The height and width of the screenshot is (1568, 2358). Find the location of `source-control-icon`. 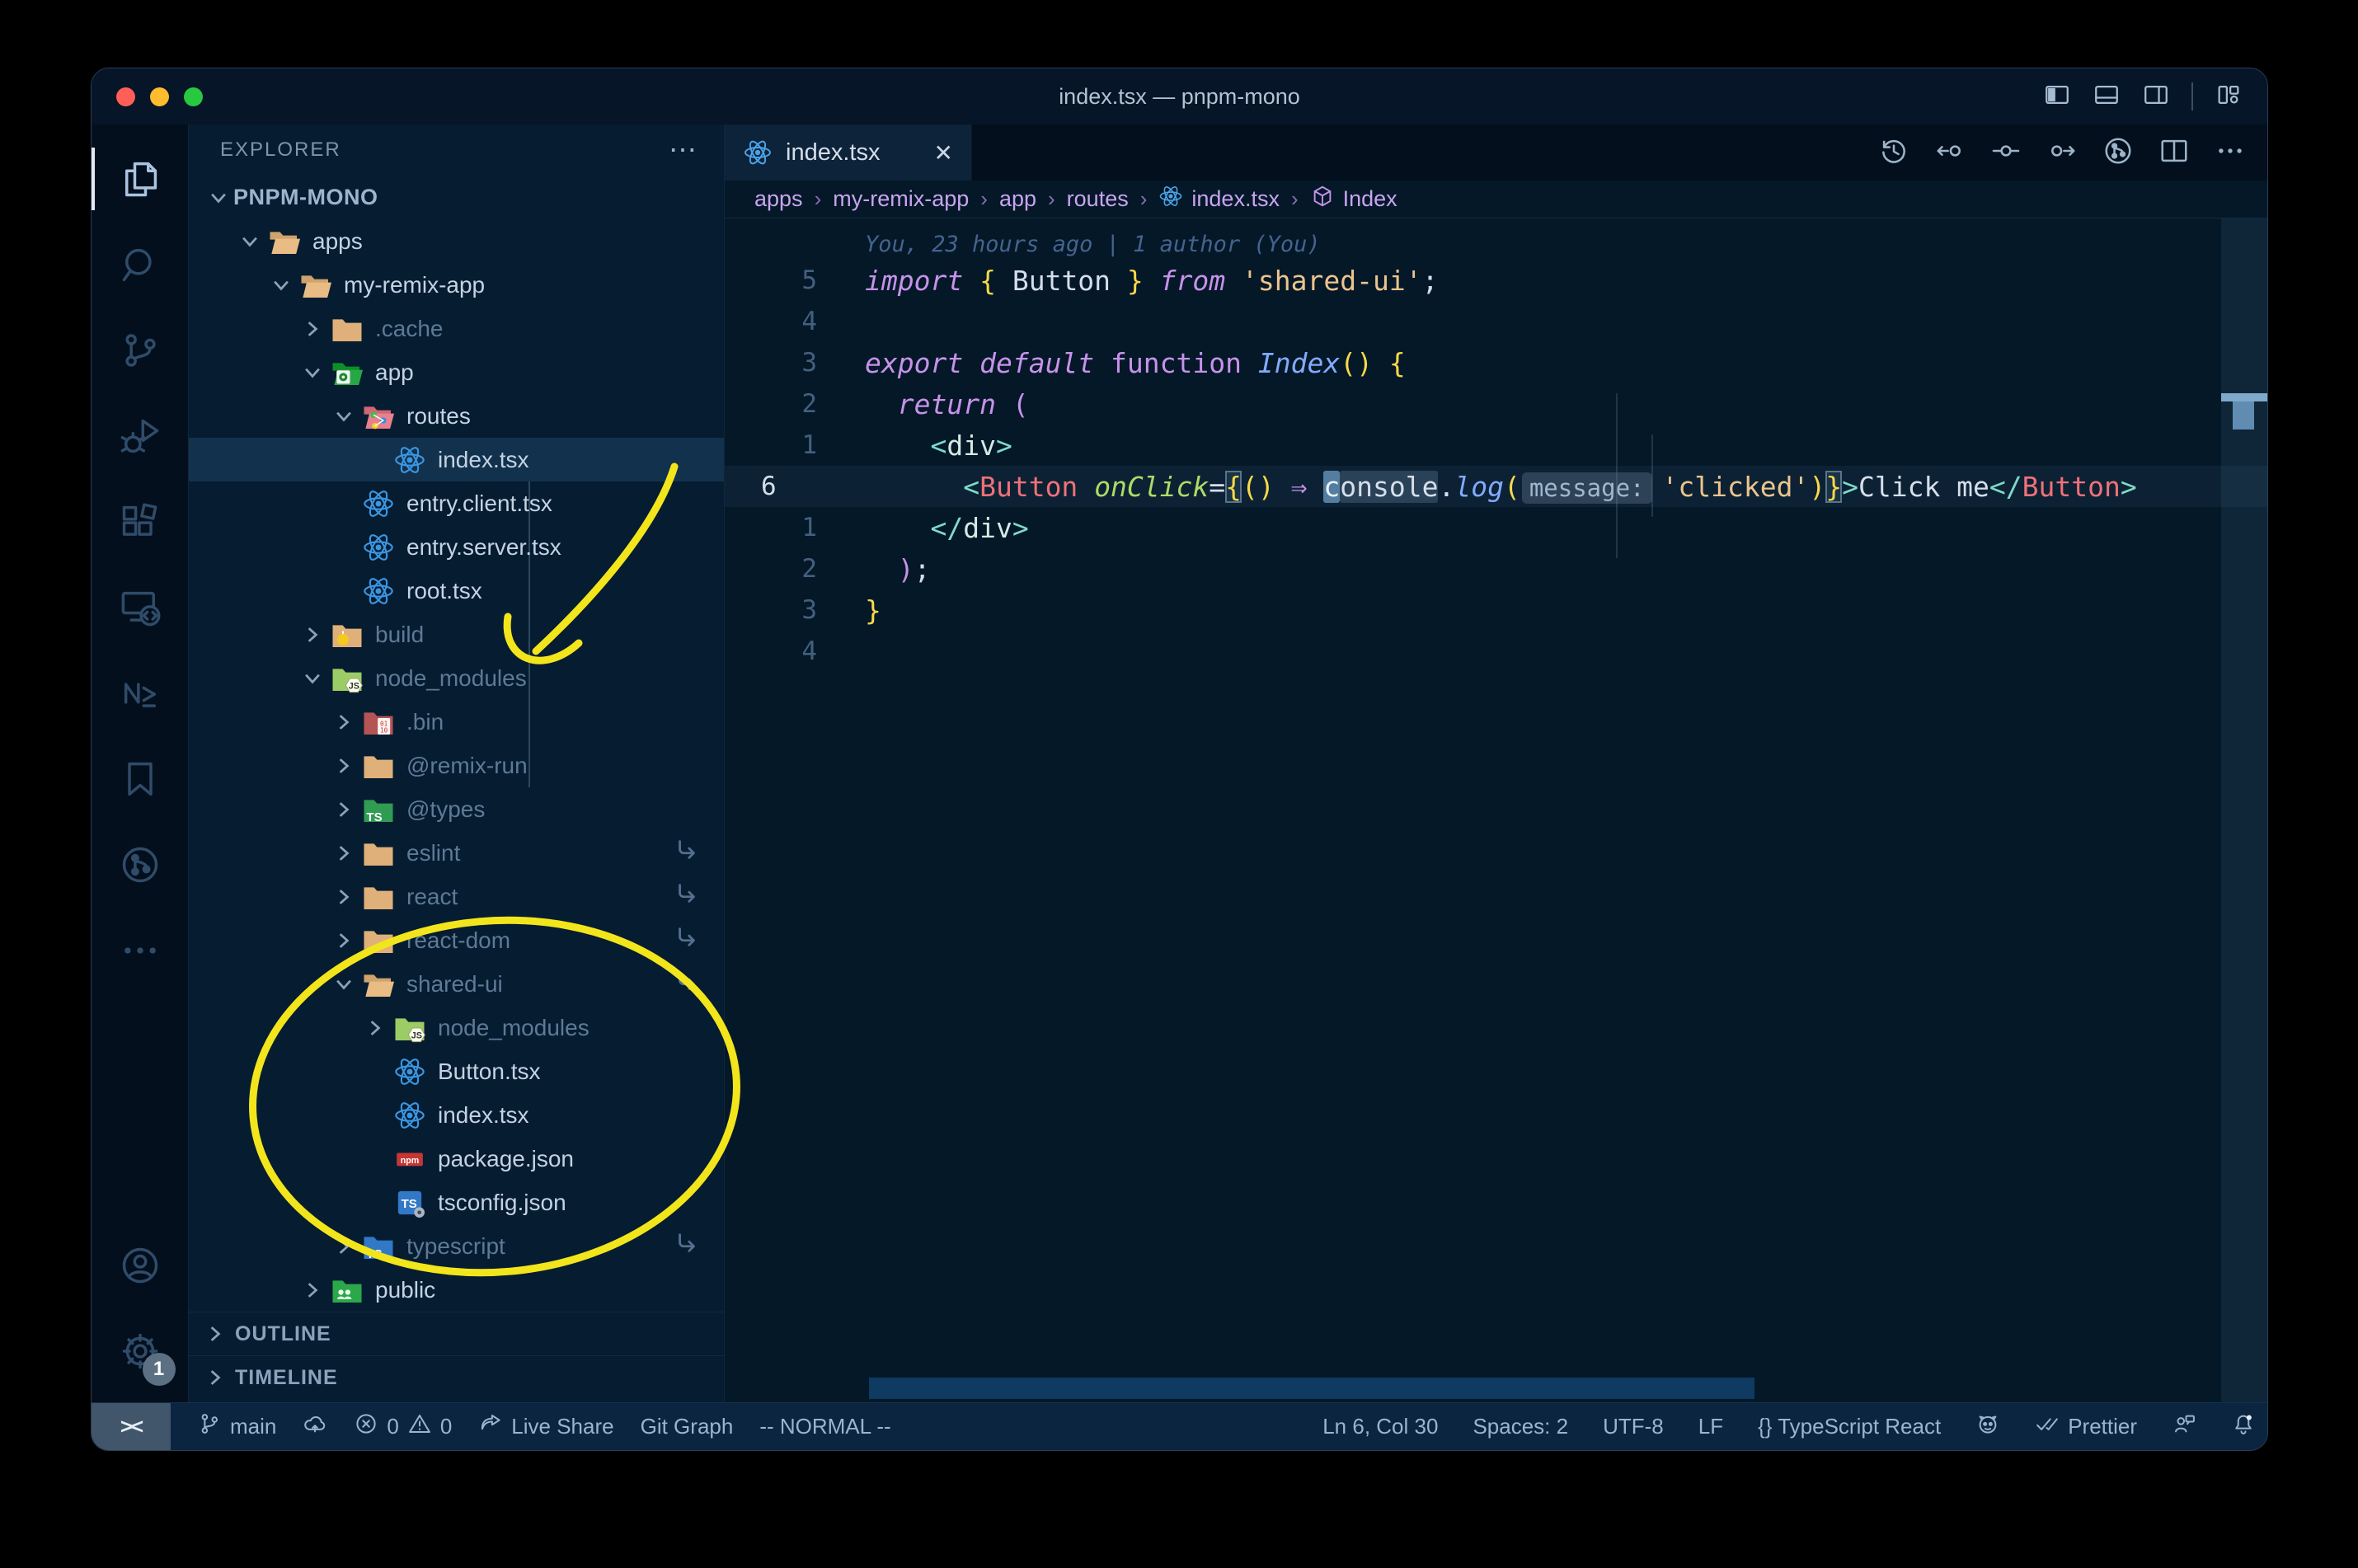

source-control-icon is located at coordinates (141, 350).